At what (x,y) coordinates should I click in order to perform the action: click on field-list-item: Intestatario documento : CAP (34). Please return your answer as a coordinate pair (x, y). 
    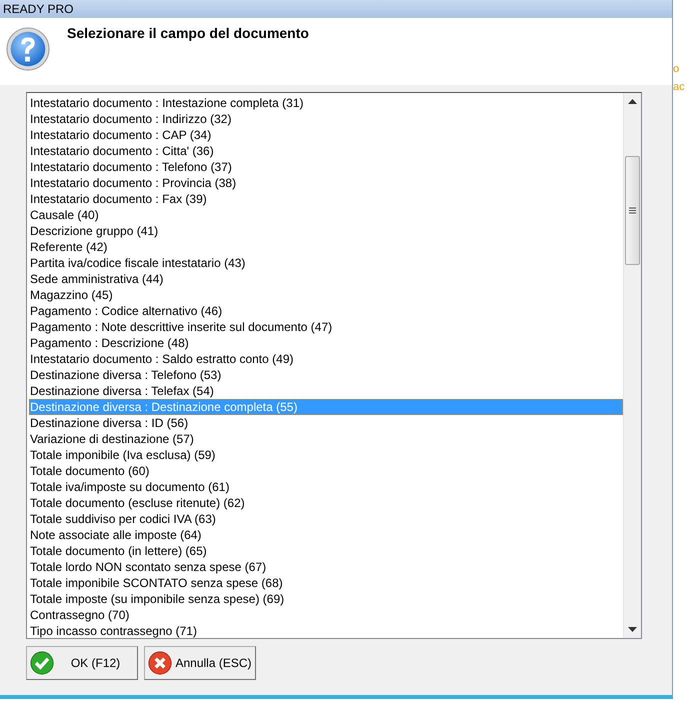
    Looking at the image, I should click on (326, 135).